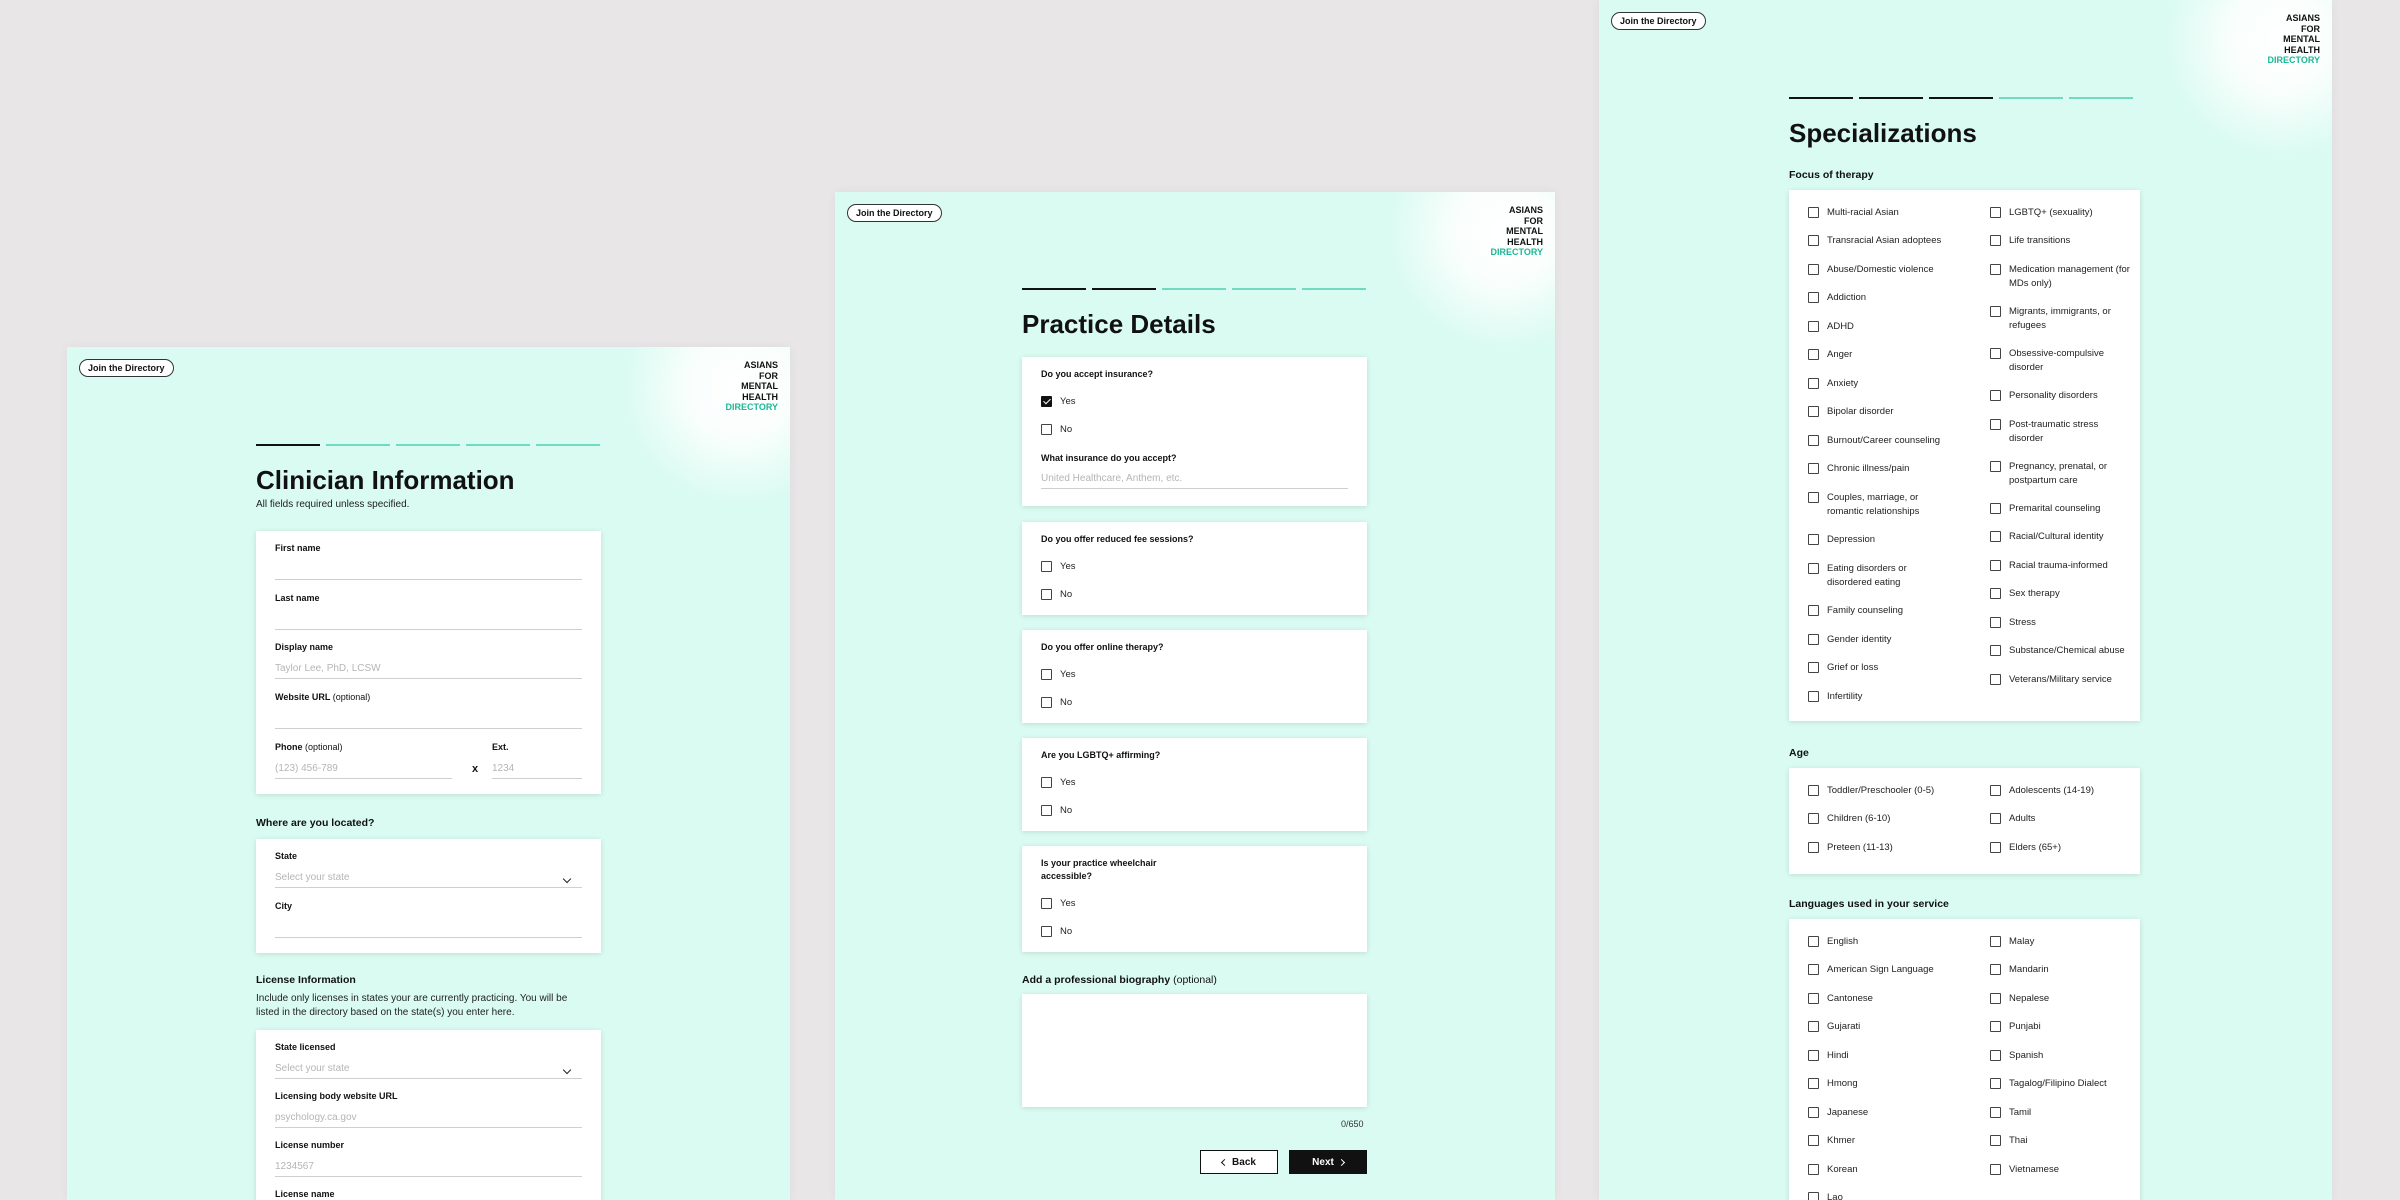  What do you see at coordinates (2060, 566) in the screenshot?
I see `checkbox-option: Racial trauma-informed` at bounding box center [2060, 566].